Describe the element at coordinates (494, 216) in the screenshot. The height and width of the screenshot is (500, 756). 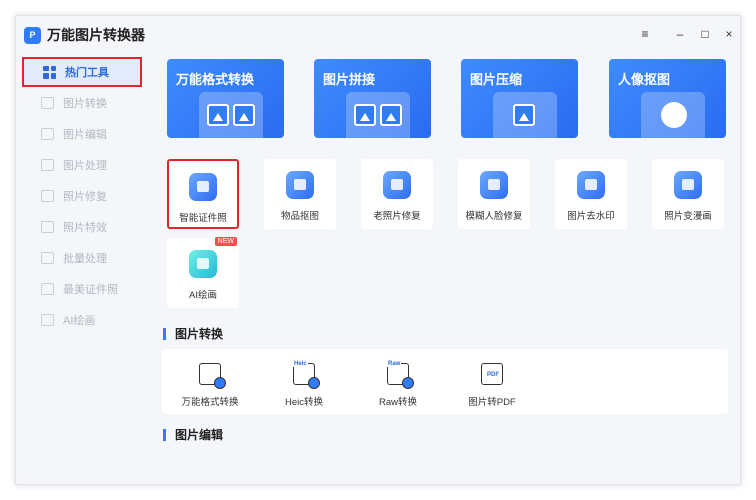
I see `tool-label: 模糊人脸修复` at that location.